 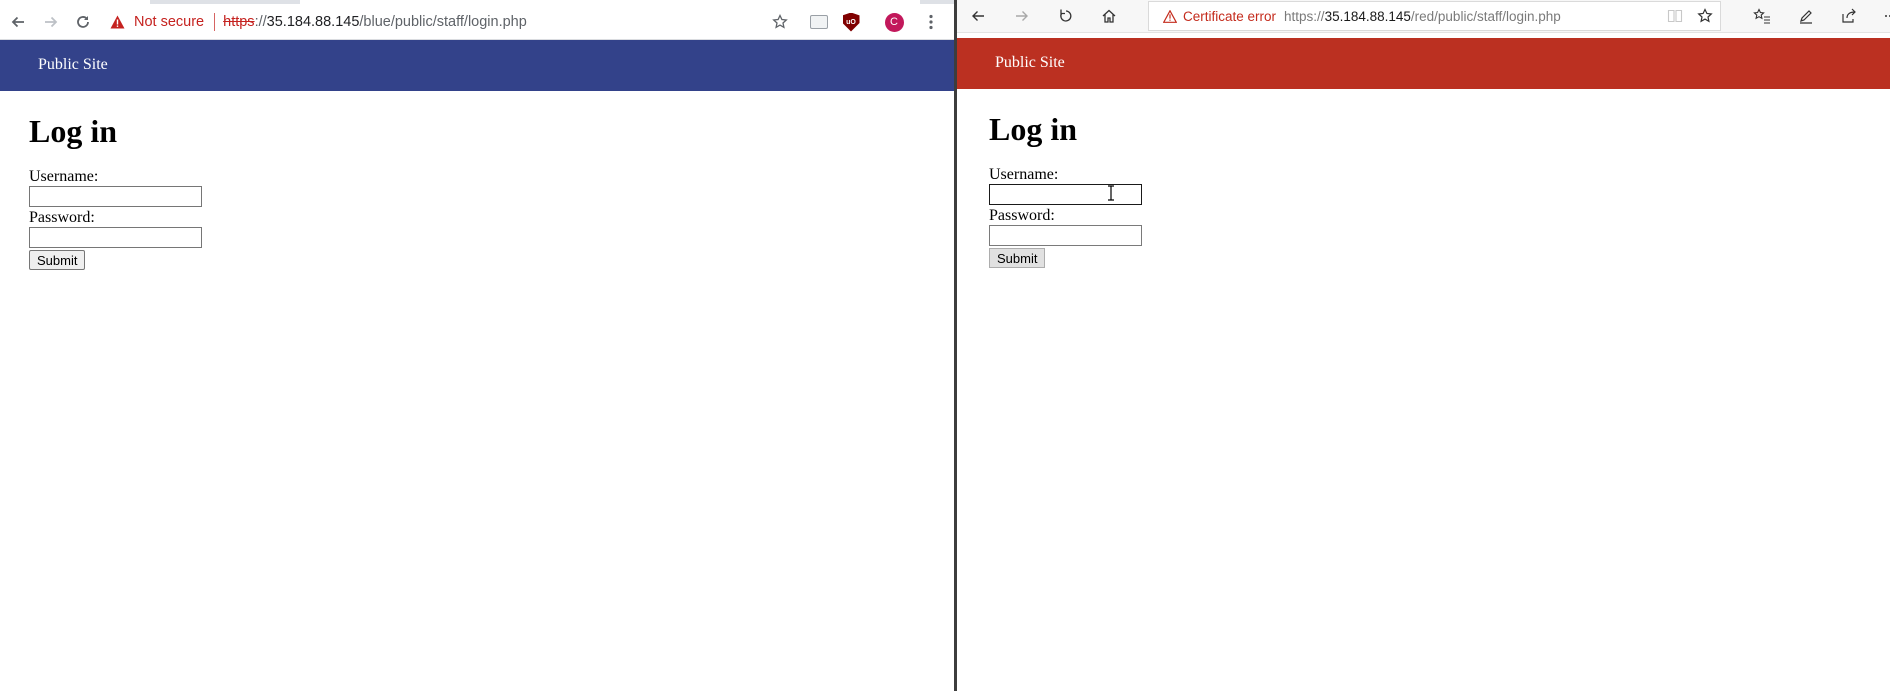 I want to click on extension-icon, so click(x=819, y=22).